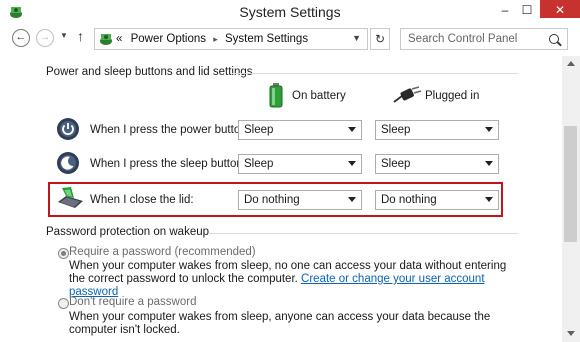 This screenshot has width=580, height=342. Describe the element at coordinates (80, 36) in the screenshot. I see `up-button: ↑` at that location.